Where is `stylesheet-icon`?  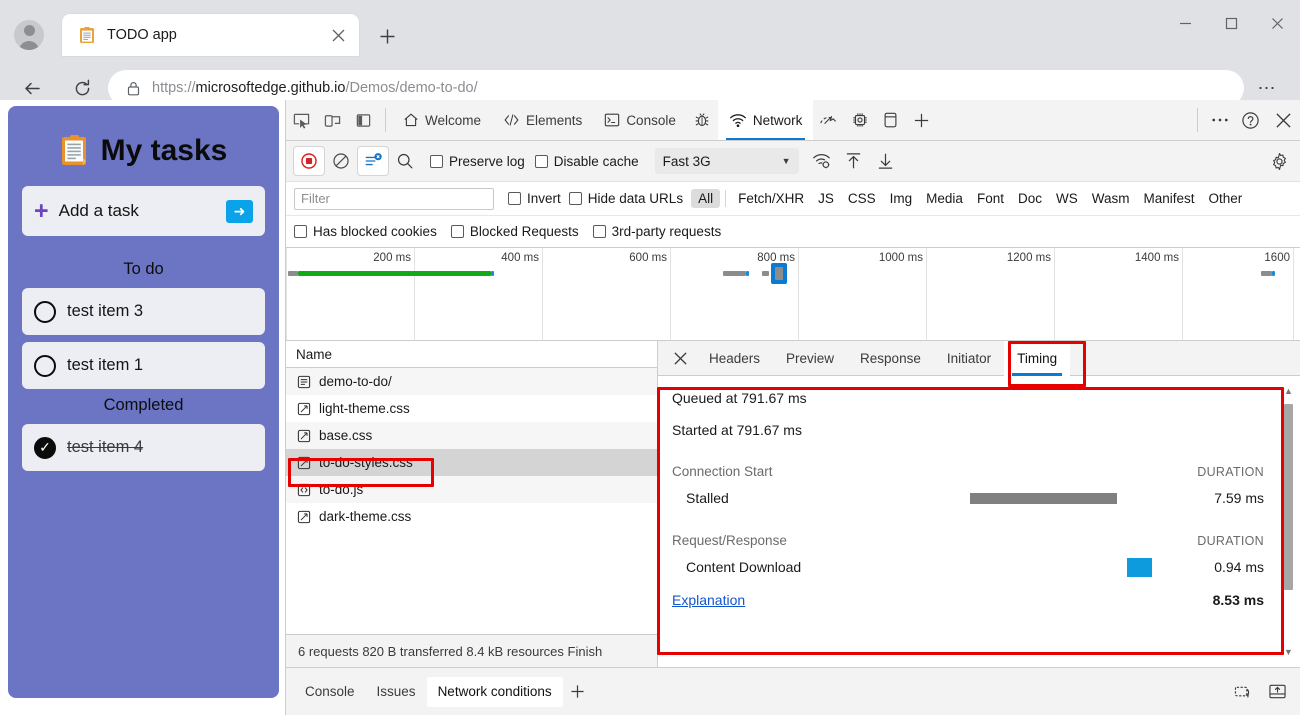 stylesheet-icon is located at coordinates (303, 408).